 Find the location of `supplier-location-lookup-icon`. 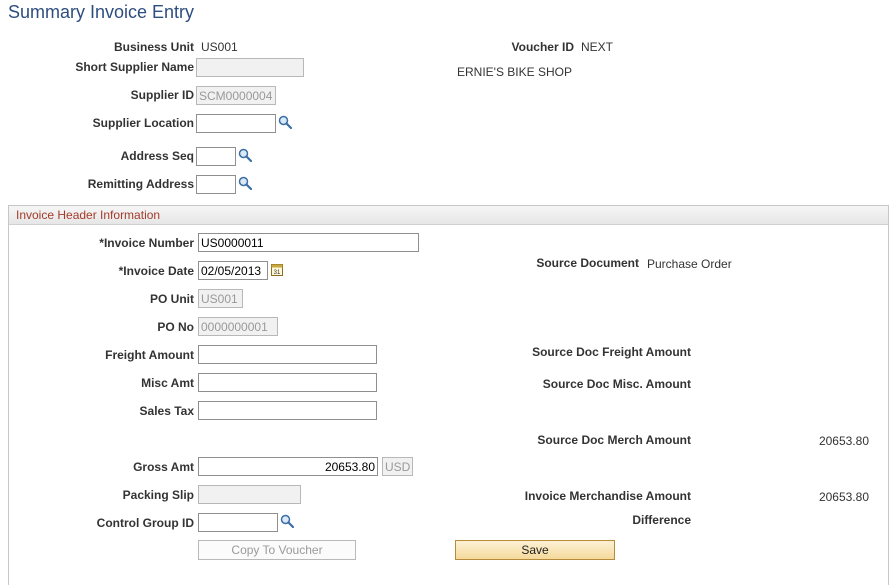

supplier-location-lookup-icon is located at coordinates (285, 122).